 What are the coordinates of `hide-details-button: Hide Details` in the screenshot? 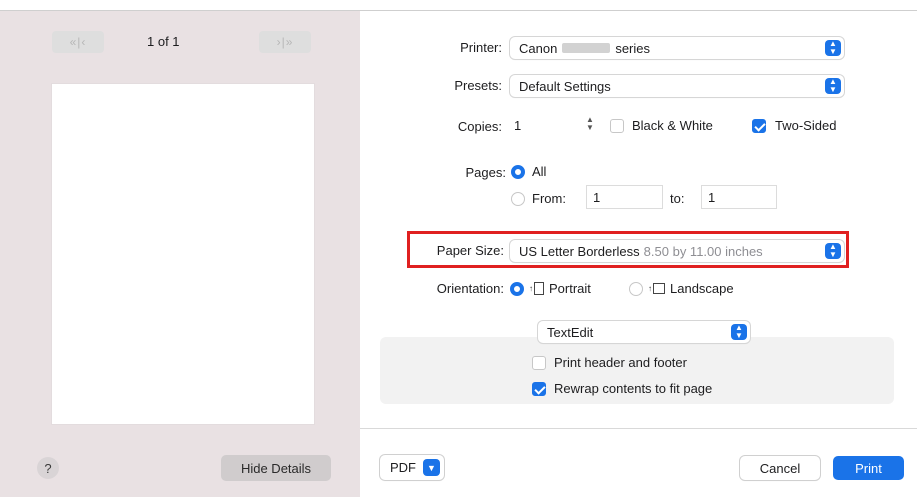 It's located at (276, 468).